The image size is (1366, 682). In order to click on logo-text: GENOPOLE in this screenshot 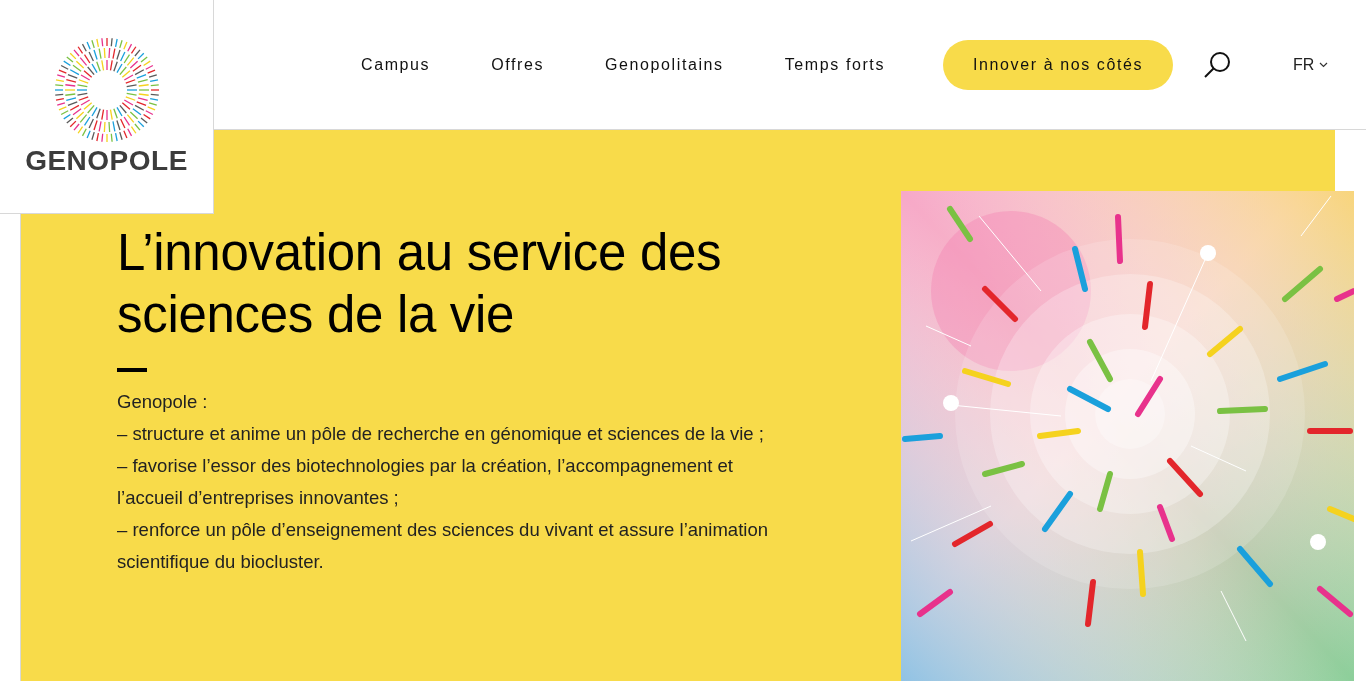, I will do `click(106, 161)`.